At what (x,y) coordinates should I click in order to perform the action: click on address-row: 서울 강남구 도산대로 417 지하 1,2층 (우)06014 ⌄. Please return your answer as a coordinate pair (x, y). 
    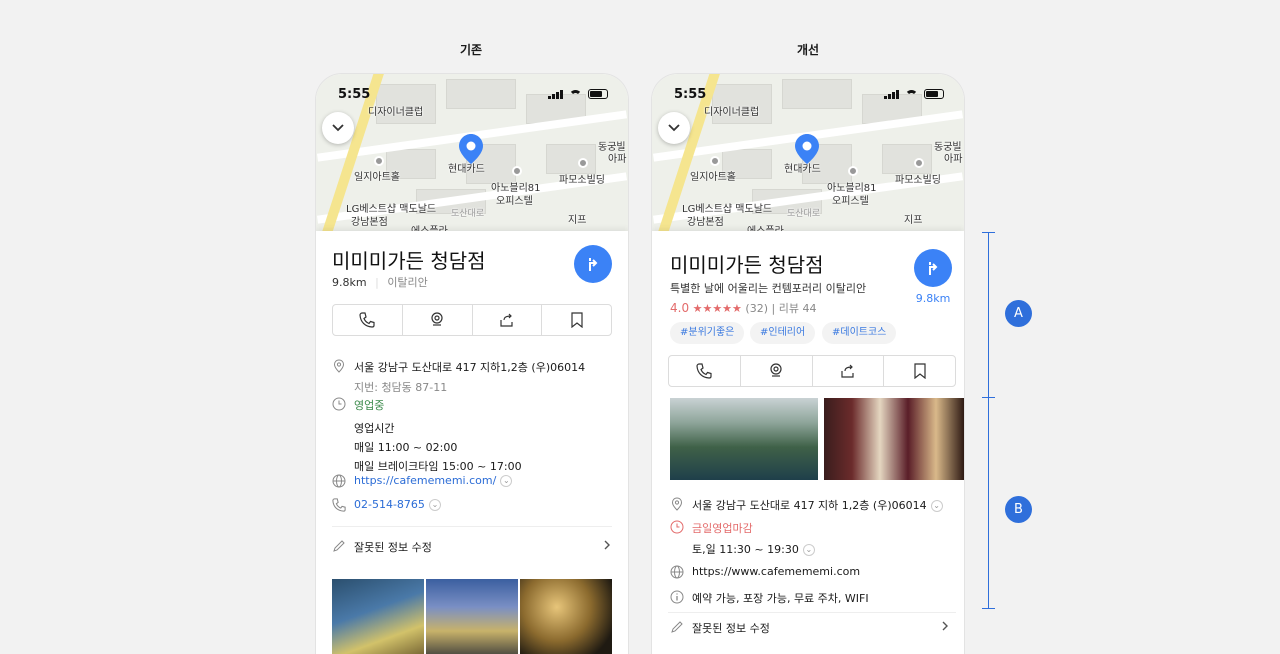
    Looking at the image, I should click on (806, 505).